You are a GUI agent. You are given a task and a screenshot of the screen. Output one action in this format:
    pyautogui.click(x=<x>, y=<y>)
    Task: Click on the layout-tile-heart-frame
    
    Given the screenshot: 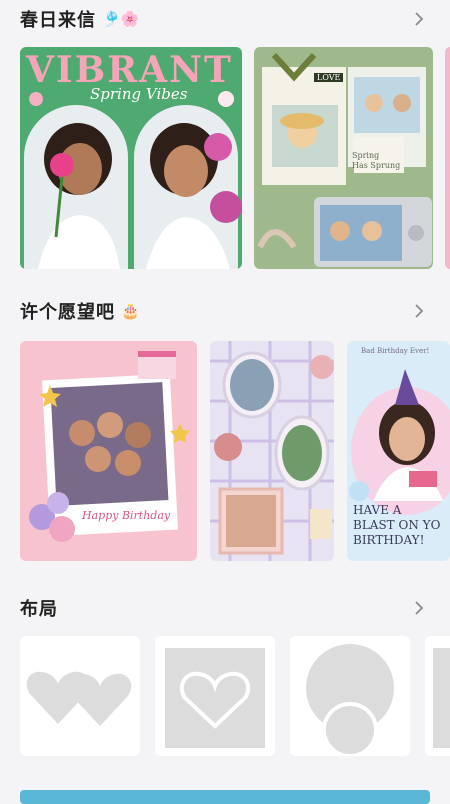 What is the action you would take?
    pyautogui.click(x=215, y=696)
    